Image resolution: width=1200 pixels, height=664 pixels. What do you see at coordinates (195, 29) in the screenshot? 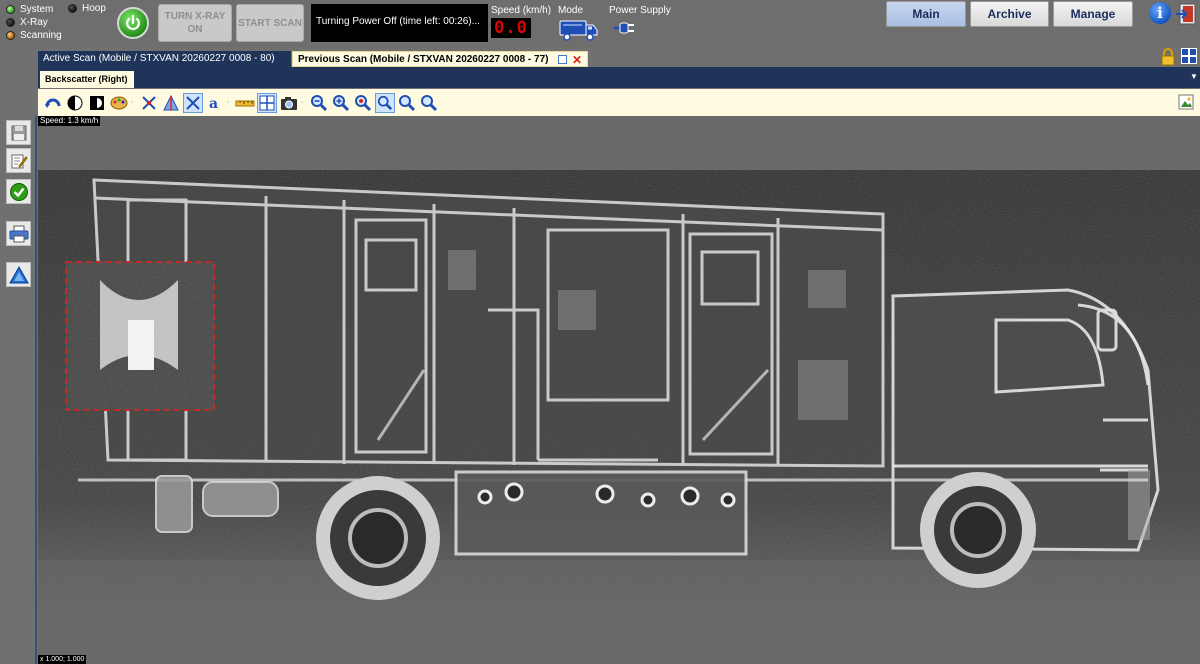
I see `turn-xray-label-line2: ON` at bounding box center [195, 29].